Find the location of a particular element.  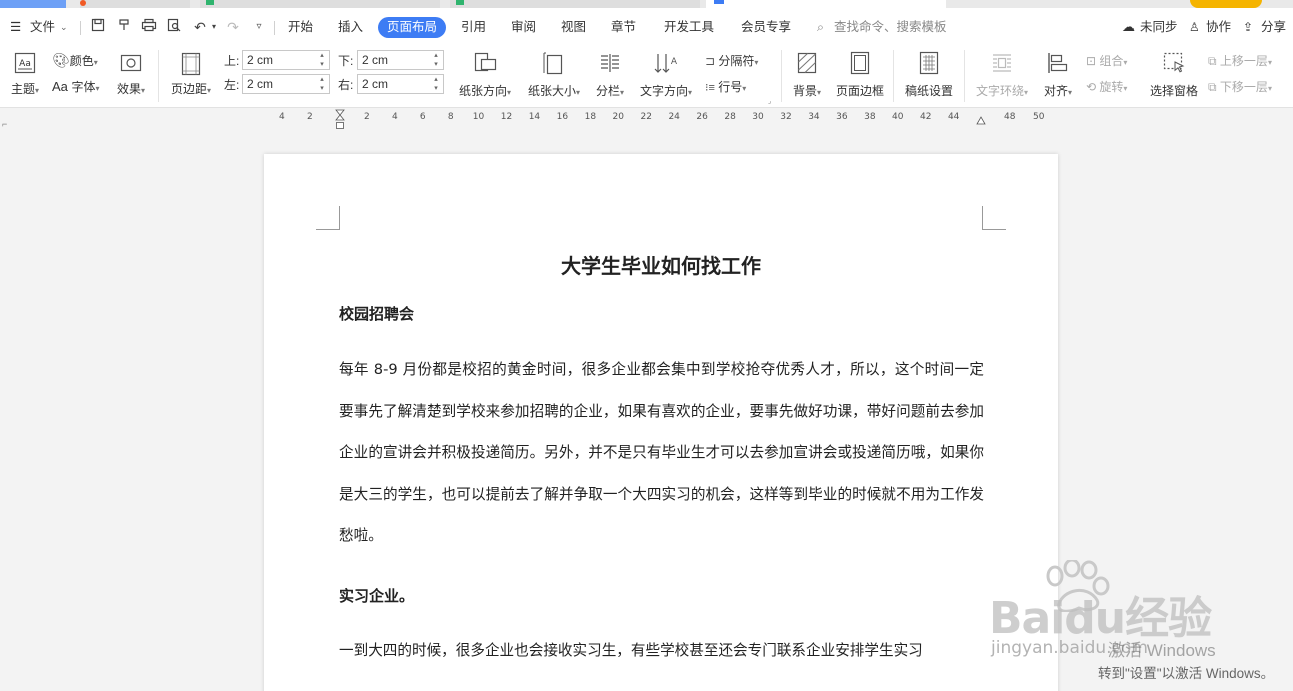

selection-pane-icon is located at coordinates (1174, 62).